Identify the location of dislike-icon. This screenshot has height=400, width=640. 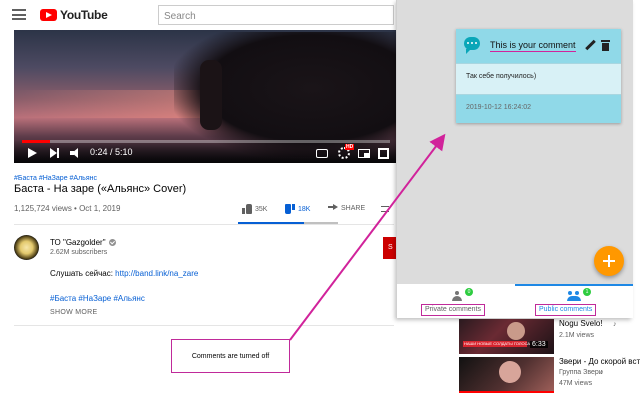
(290, 209).